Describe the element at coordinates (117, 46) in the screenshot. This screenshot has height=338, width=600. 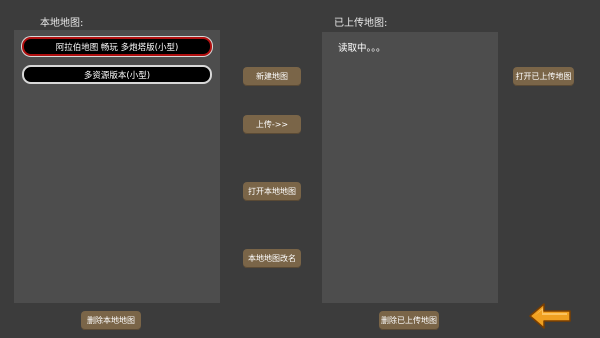
I see `local-map-item-1: 阿拉伯地图 畅玩 多炮塔版(小型)` at that location.